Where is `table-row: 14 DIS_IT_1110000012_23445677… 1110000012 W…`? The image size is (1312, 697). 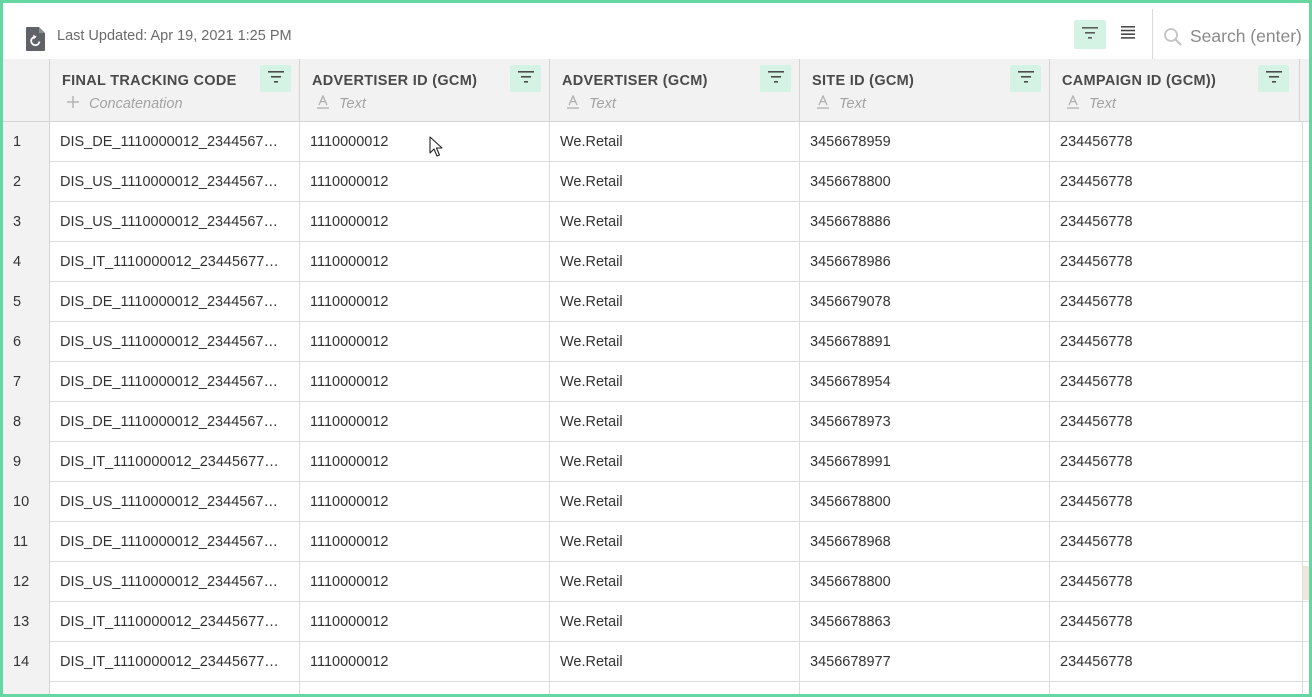
table-row: 14 DIS_IT_1110000012_23445677… 1110000012 W… is located at coordinates (656, 662).